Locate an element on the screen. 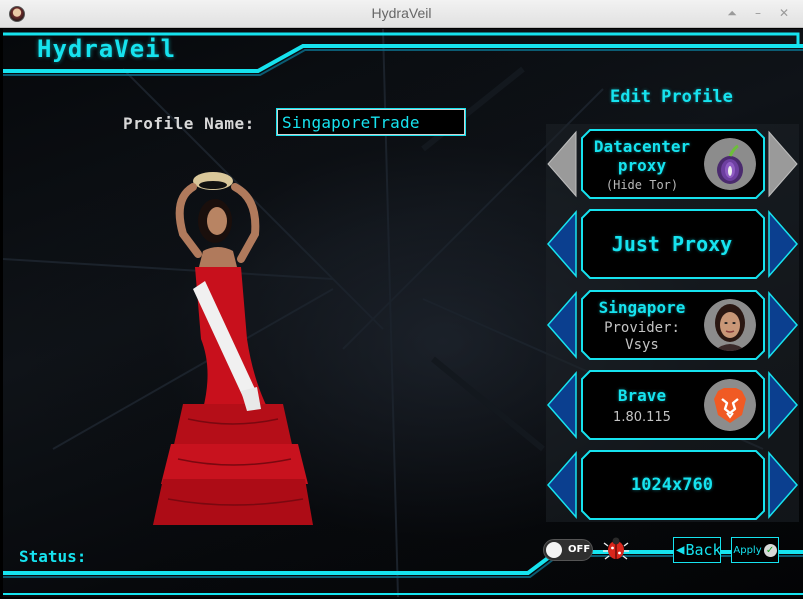 The width and height of the screenshot is (803, 599). profile-name-label: Profile Name: is located at coordinates (189, 123).